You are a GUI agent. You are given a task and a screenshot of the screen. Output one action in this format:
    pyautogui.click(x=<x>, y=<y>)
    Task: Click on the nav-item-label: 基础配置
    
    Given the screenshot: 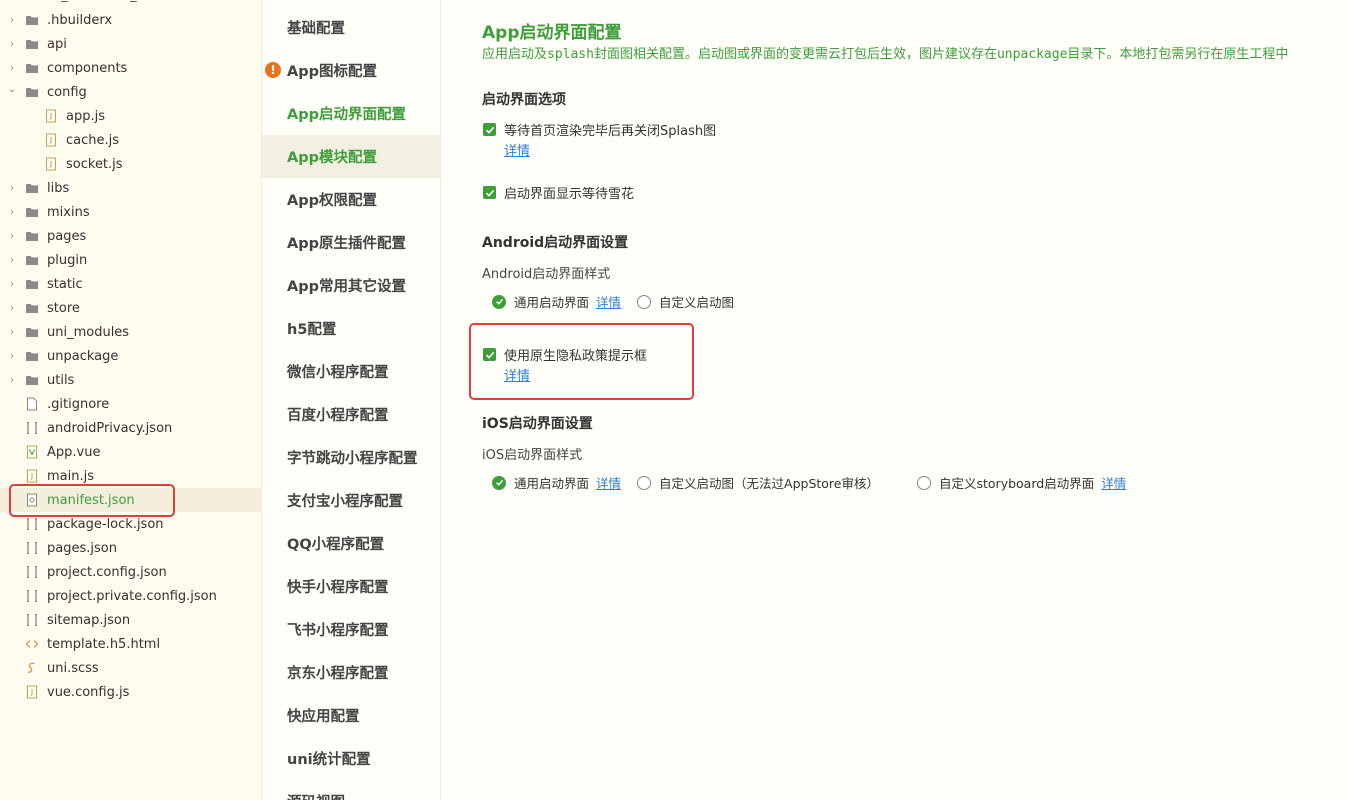 What is the action you would take?
    pyautogui.click(x=316, y=29)
    